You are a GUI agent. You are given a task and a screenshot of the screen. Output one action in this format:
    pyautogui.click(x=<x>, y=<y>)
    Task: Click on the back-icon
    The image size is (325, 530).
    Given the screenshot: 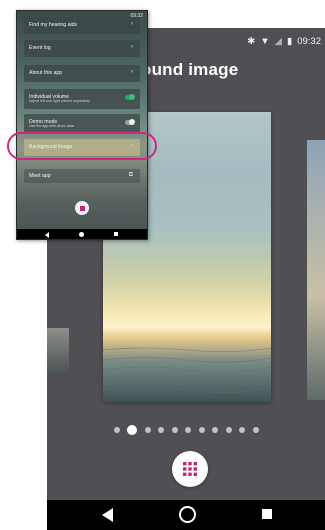 What is the action you would take?
    pyautogui.click(x=107, y=515)
    